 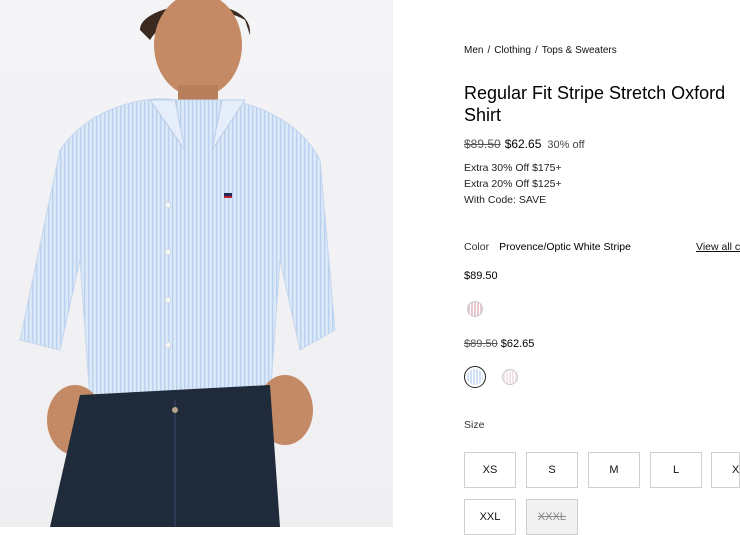 What do you see at coordinates (540, 50) in the screenshot?
I see `breadcrumb: Men / Clothing / Tops & Sweaters` at bounding box center [540, 50].